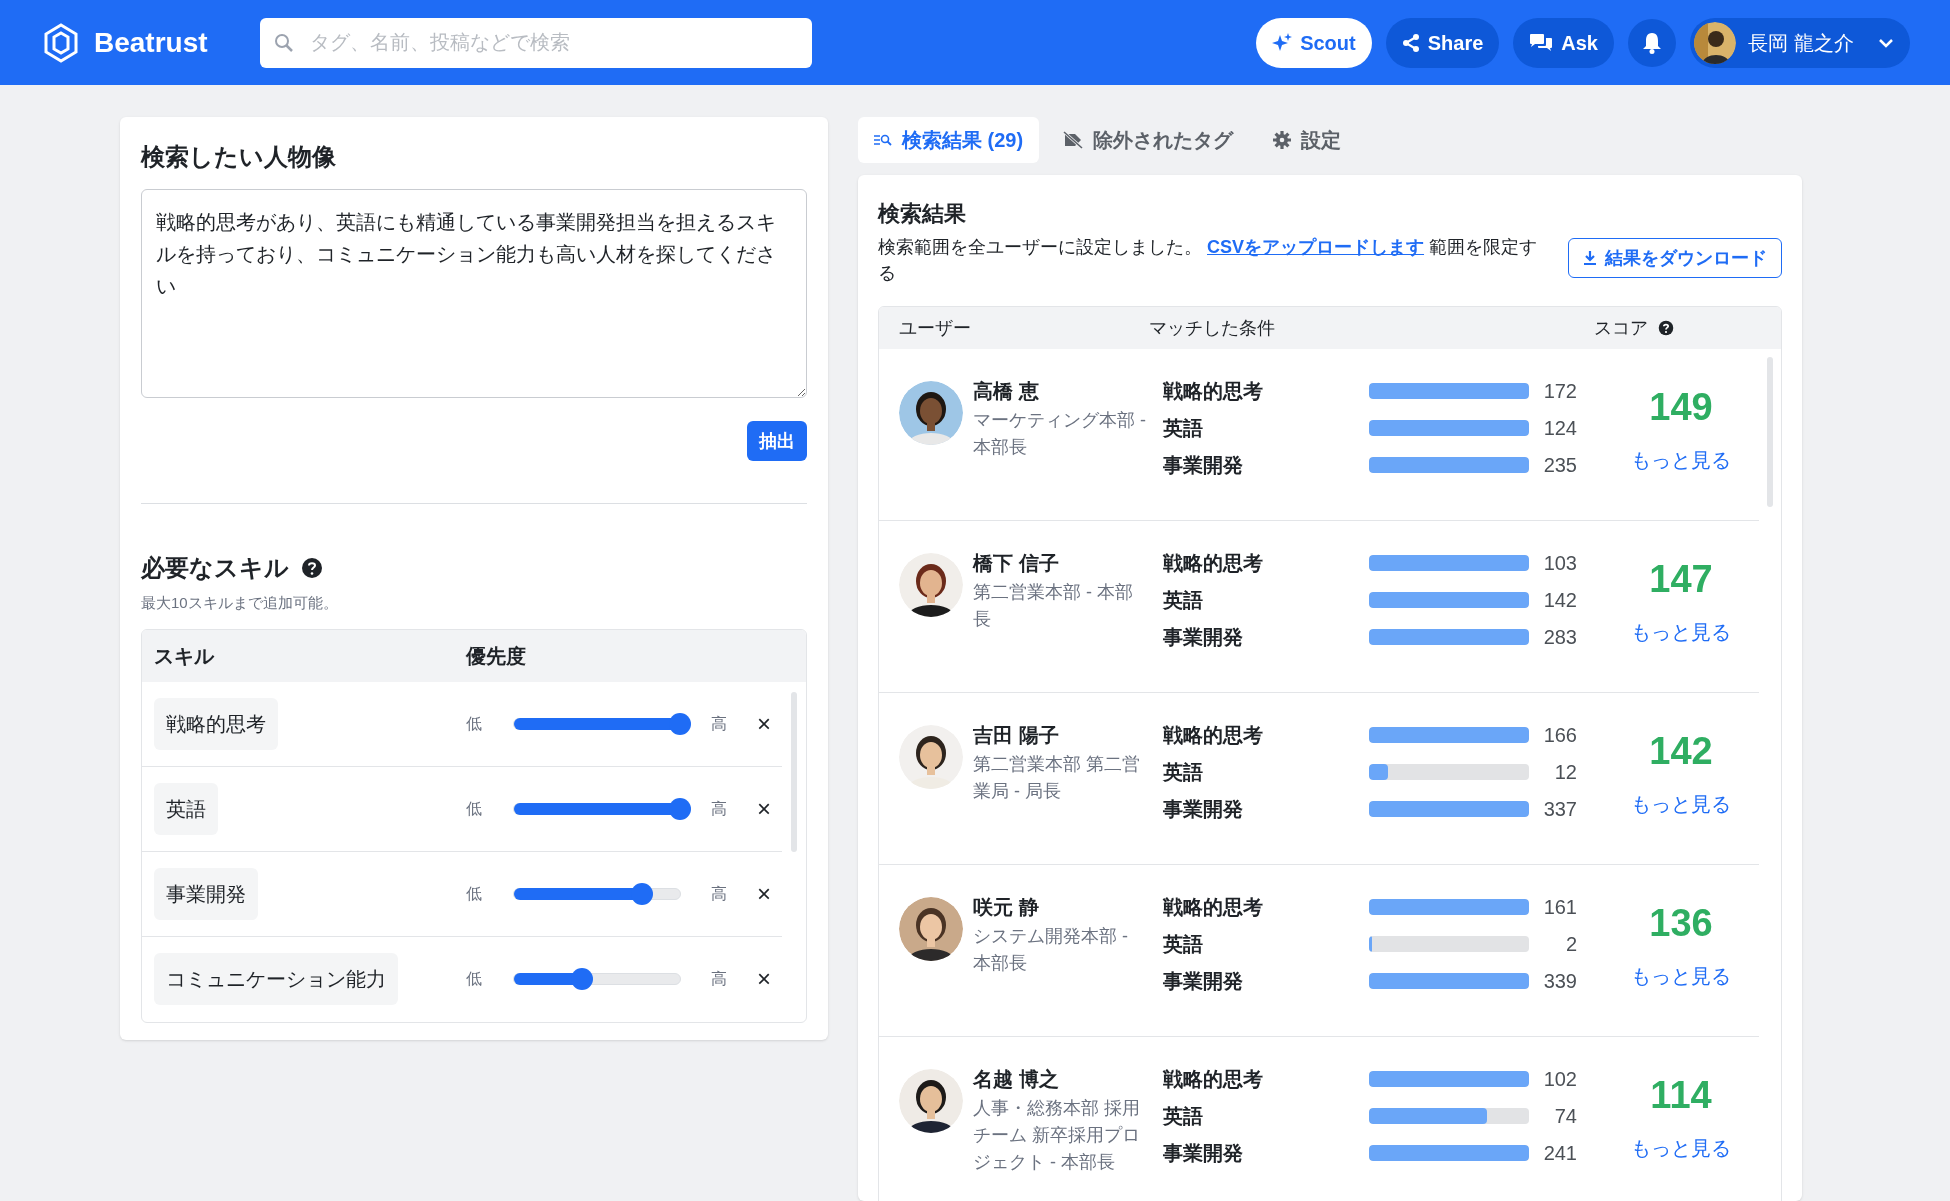 The width and height of the screenshot is (1950, 1201). Describe the element at coordinates (1073, 140) in the screenshot. I see `tag-off-icon` at that location.